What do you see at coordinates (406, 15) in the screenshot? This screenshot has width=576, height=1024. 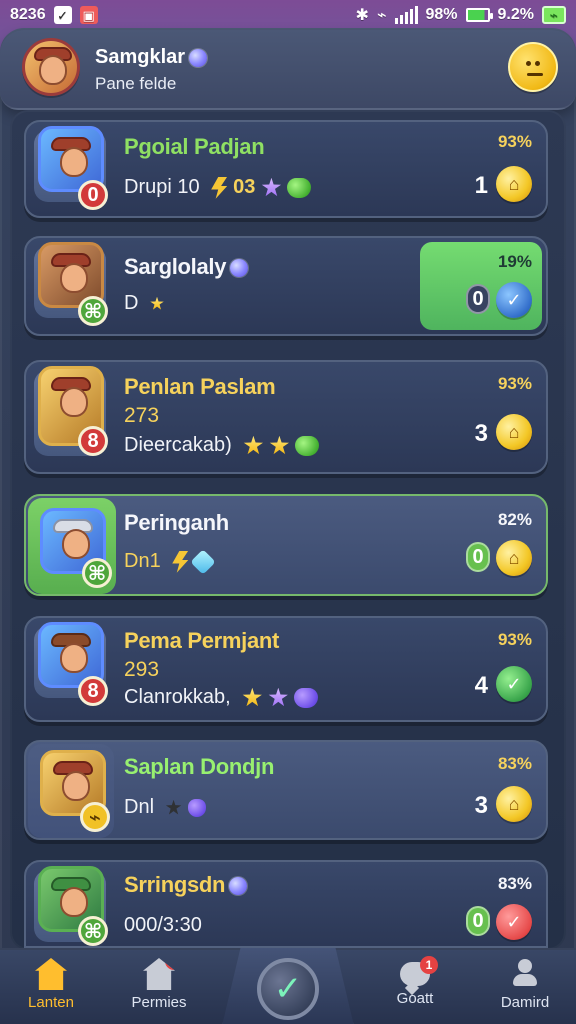 I see `signal-icon` at bounding box center [406, 15].